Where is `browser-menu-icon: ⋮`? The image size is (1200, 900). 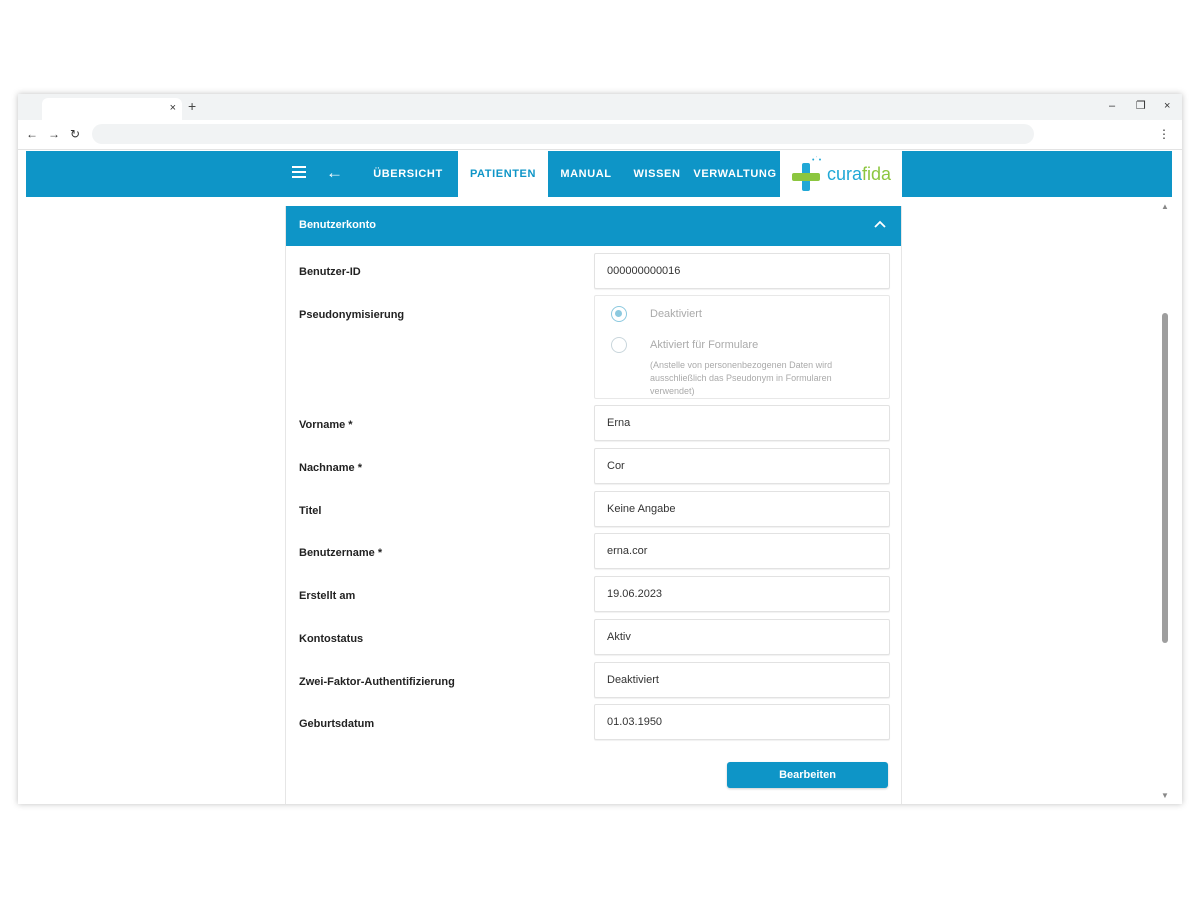
browser-menu-icon: ⋮ is located at coordinates (1164, 134).